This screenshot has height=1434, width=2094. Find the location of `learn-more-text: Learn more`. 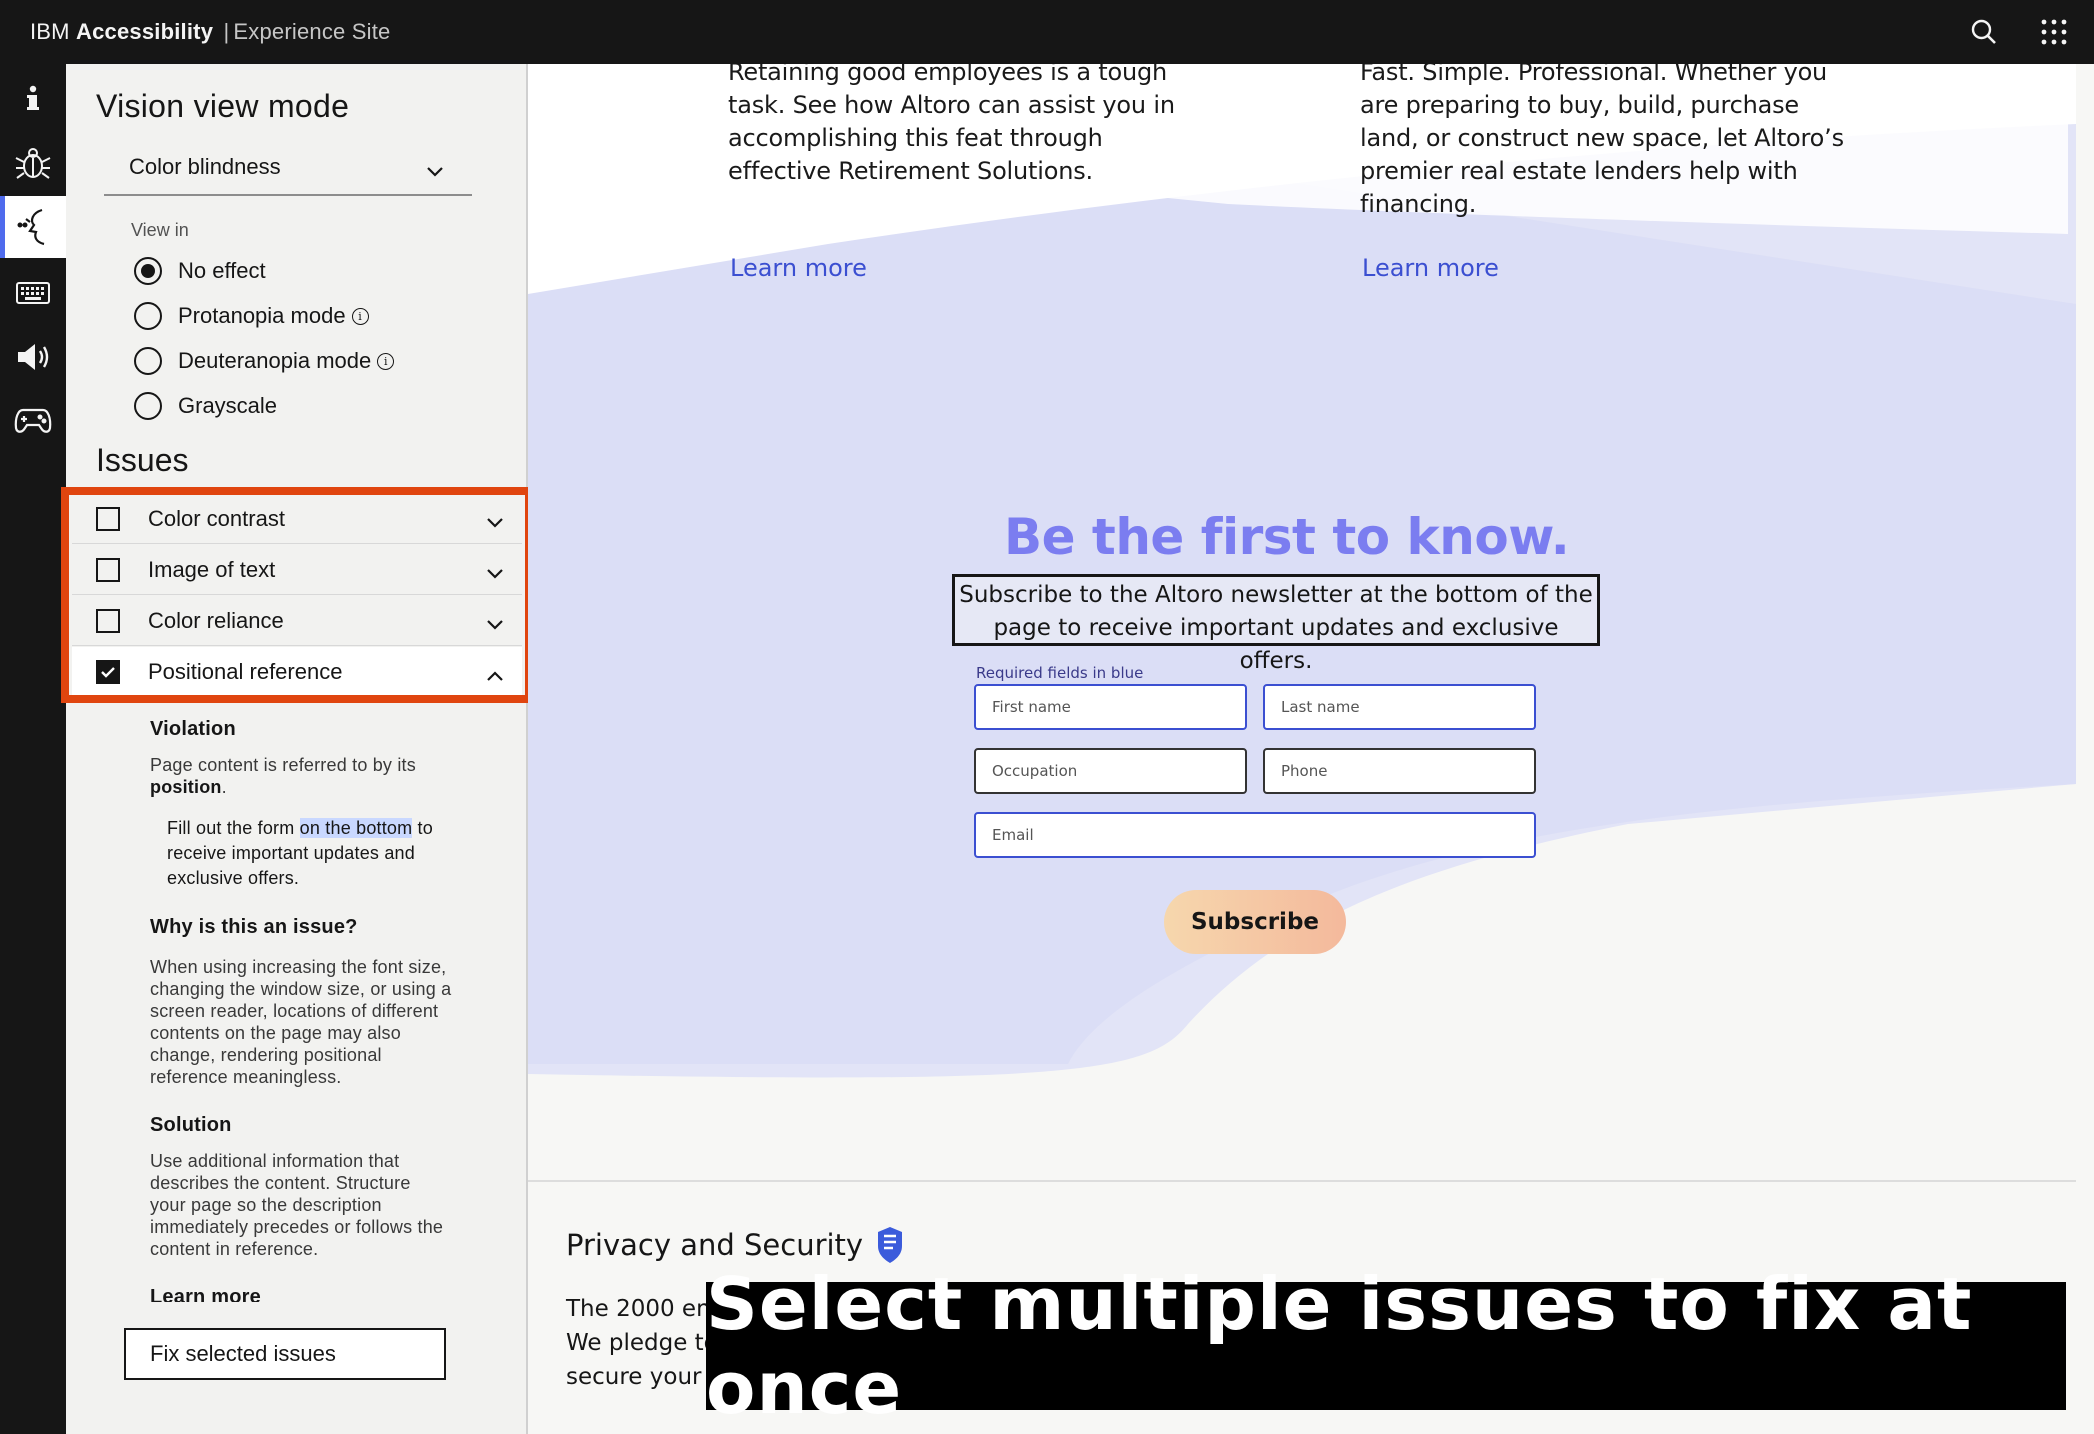

learn-more-text: Learn more is located at coordinates (205, 1294).